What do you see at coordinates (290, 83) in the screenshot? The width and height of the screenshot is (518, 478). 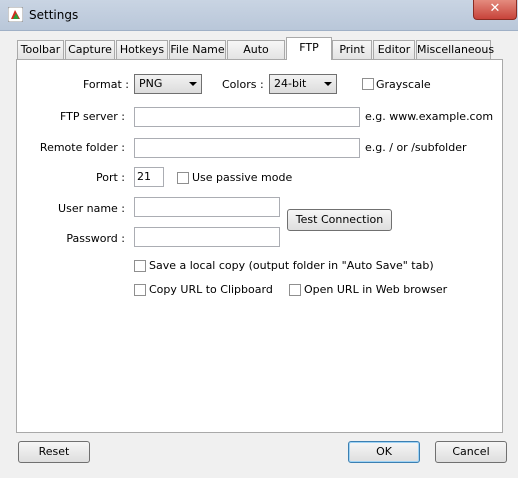 I see `colors-select-value: 24-bit` at bounding box center [290, 83].